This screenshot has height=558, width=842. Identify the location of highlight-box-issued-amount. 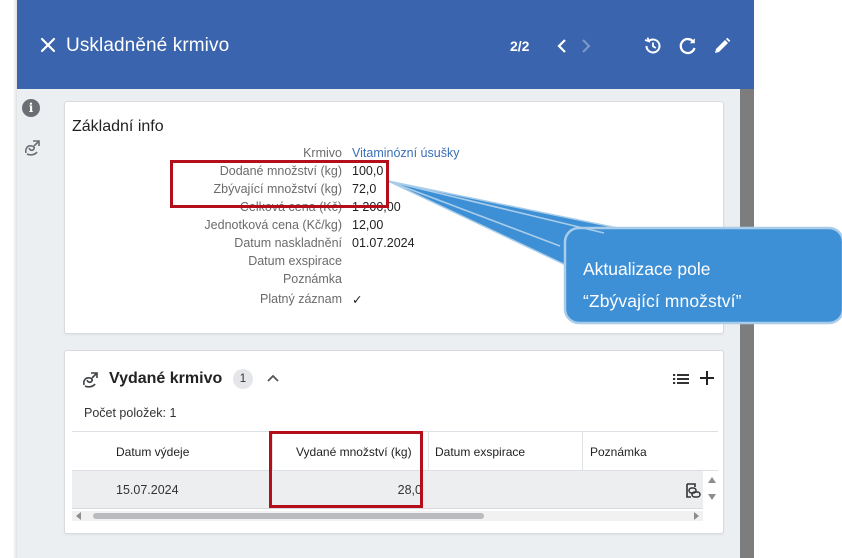
(346, 469).